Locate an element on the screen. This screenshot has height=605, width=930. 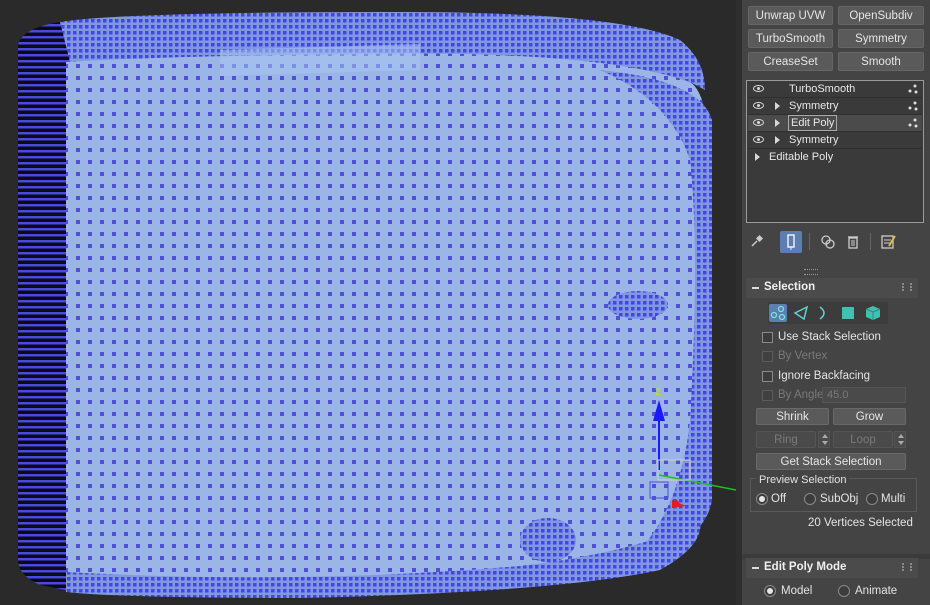
rollout-title: Edit Poly Mode is located at coordinates (805, 567).